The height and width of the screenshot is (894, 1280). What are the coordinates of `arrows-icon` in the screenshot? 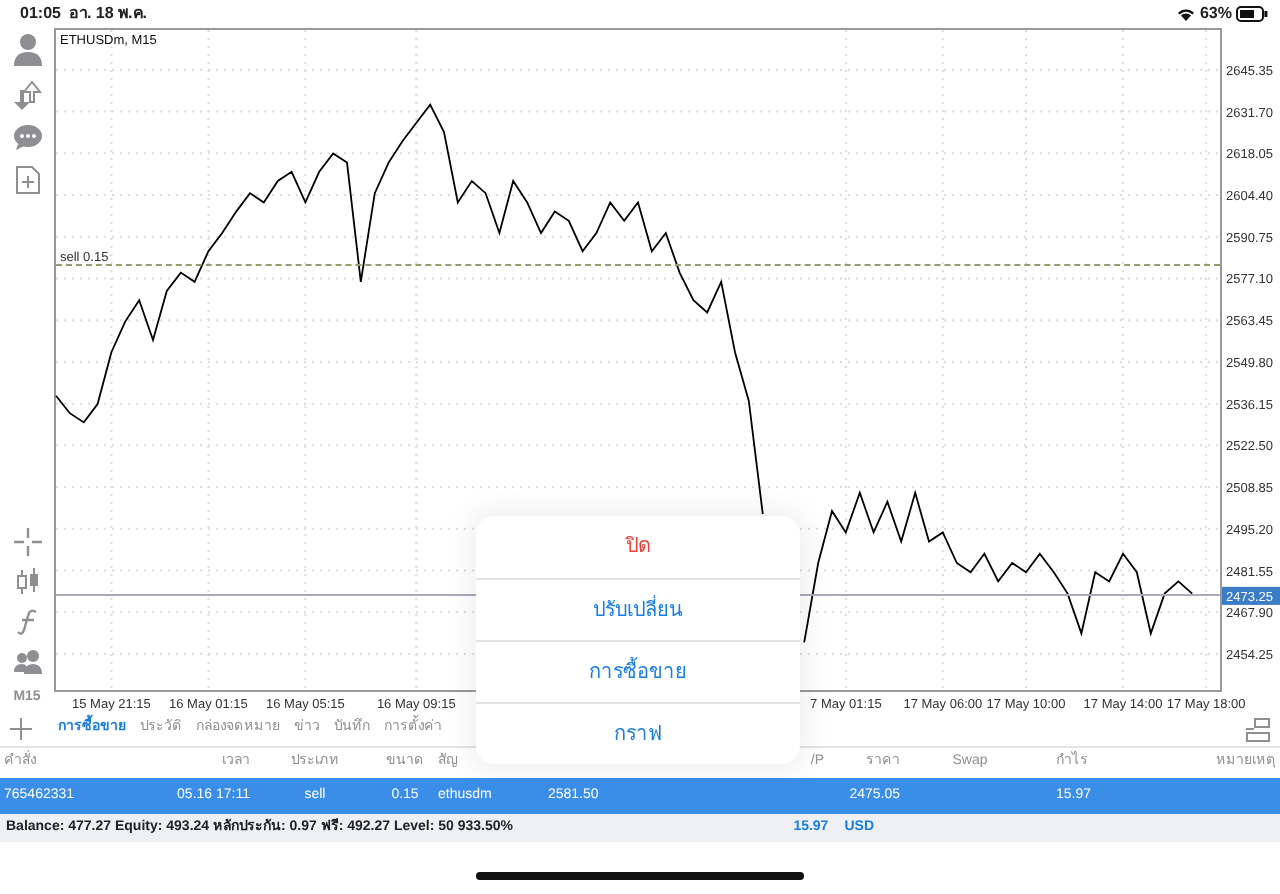 It's located at (27, 96).